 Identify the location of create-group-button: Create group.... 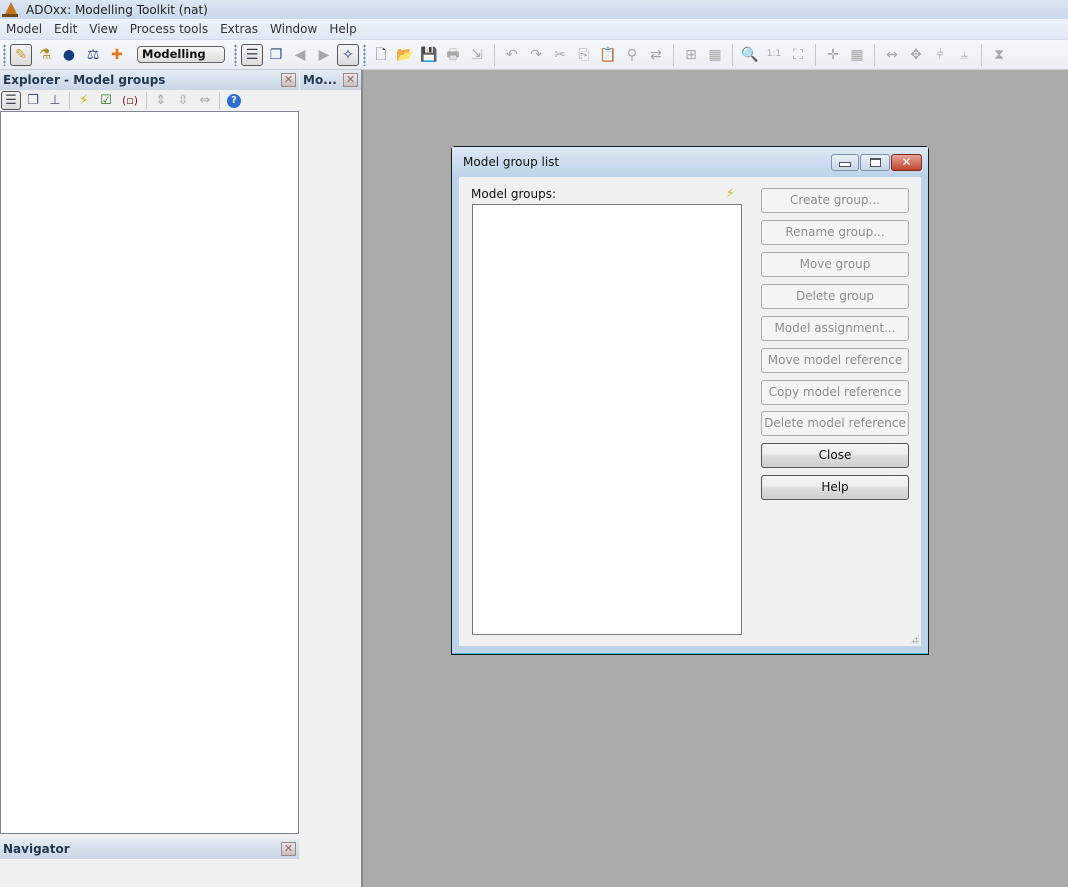
(835, 200).